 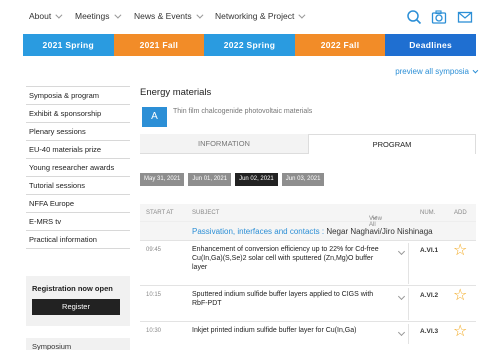 What do you see at coordinates (256, 179) in the screenshot?
I see `date-jun-02: Jun 02, 2021` at bounding box center [256, 179].